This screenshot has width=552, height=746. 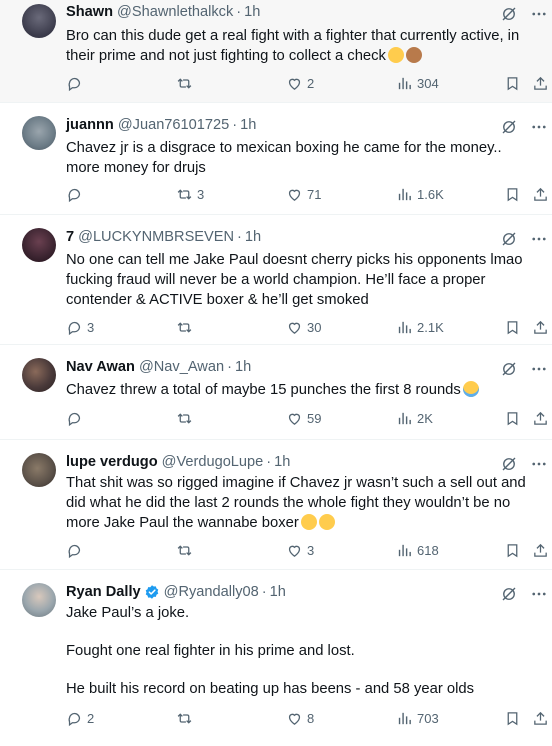 I want to click on like-button: 2, so click(x=300, y=83).